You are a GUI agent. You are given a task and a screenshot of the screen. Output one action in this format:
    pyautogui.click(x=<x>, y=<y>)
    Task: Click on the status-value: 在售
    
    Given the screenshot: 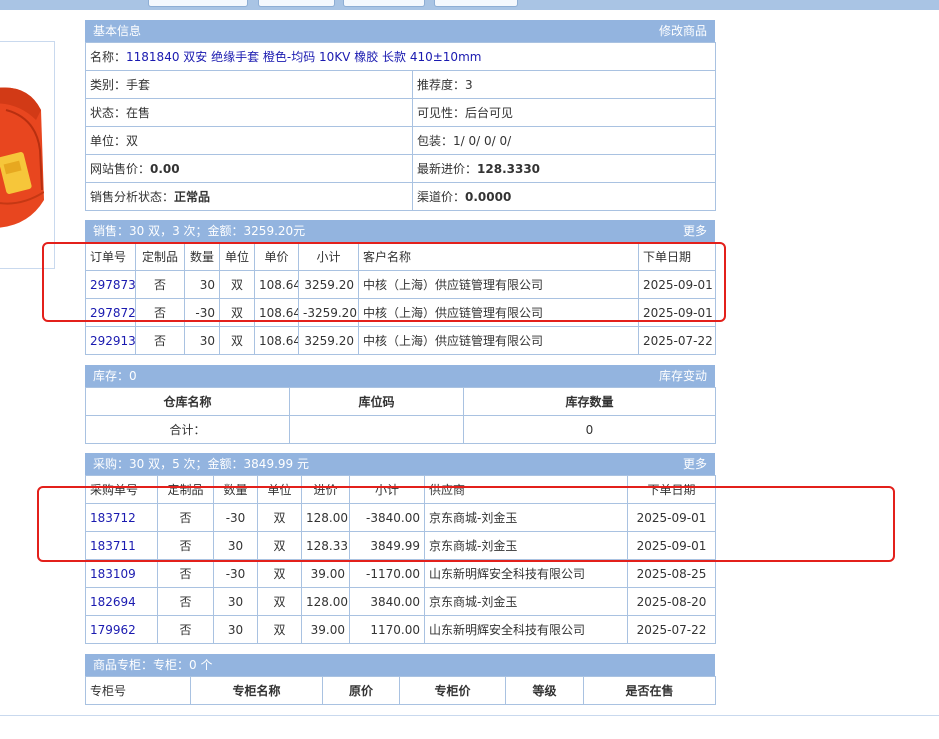 What is the action you would take?
    pyautogui.click(x=138, y=113)
    